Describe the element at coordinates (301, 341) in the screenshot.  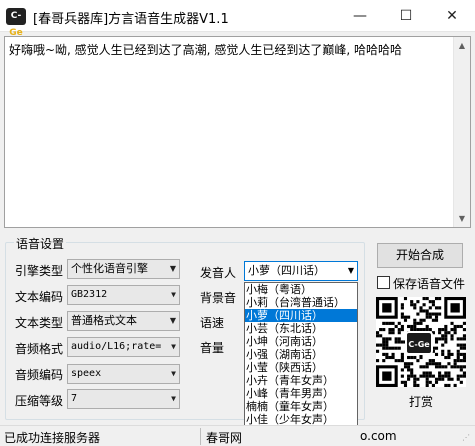
I see `speaker-option: 小坤（河南话）` at that location.